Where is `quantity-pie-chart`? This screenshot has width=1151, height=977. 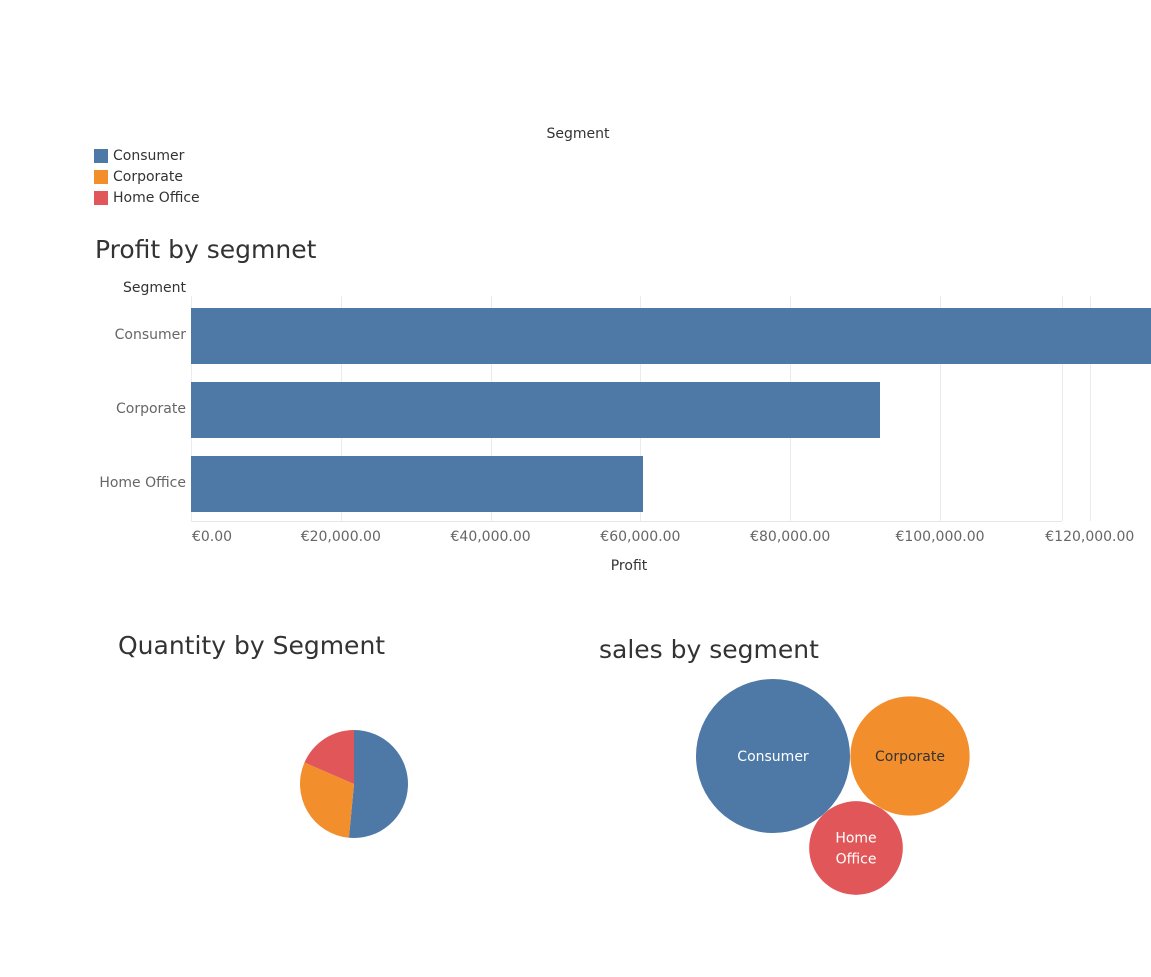 quantity-pie-chart is located at coordinates (354, 784).